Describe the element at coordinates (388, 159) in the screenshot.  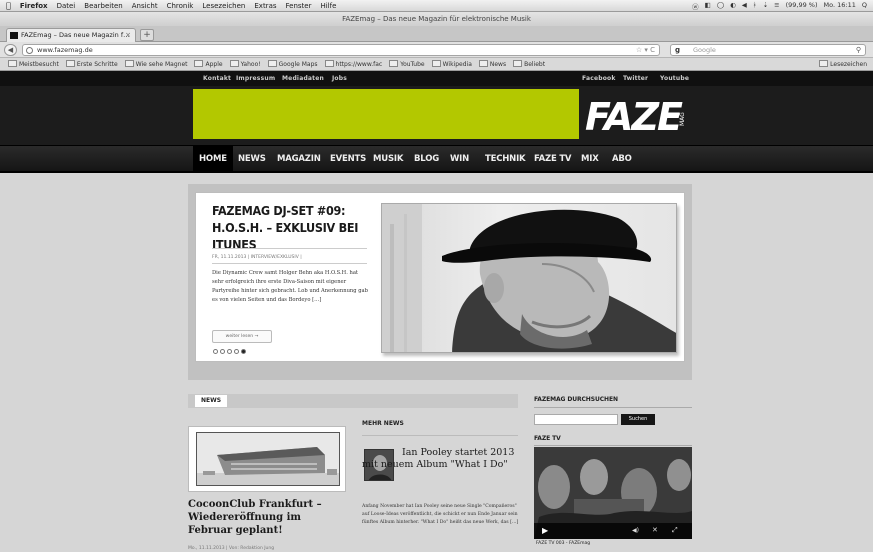
I see `nav-musik: Musik` at that location.